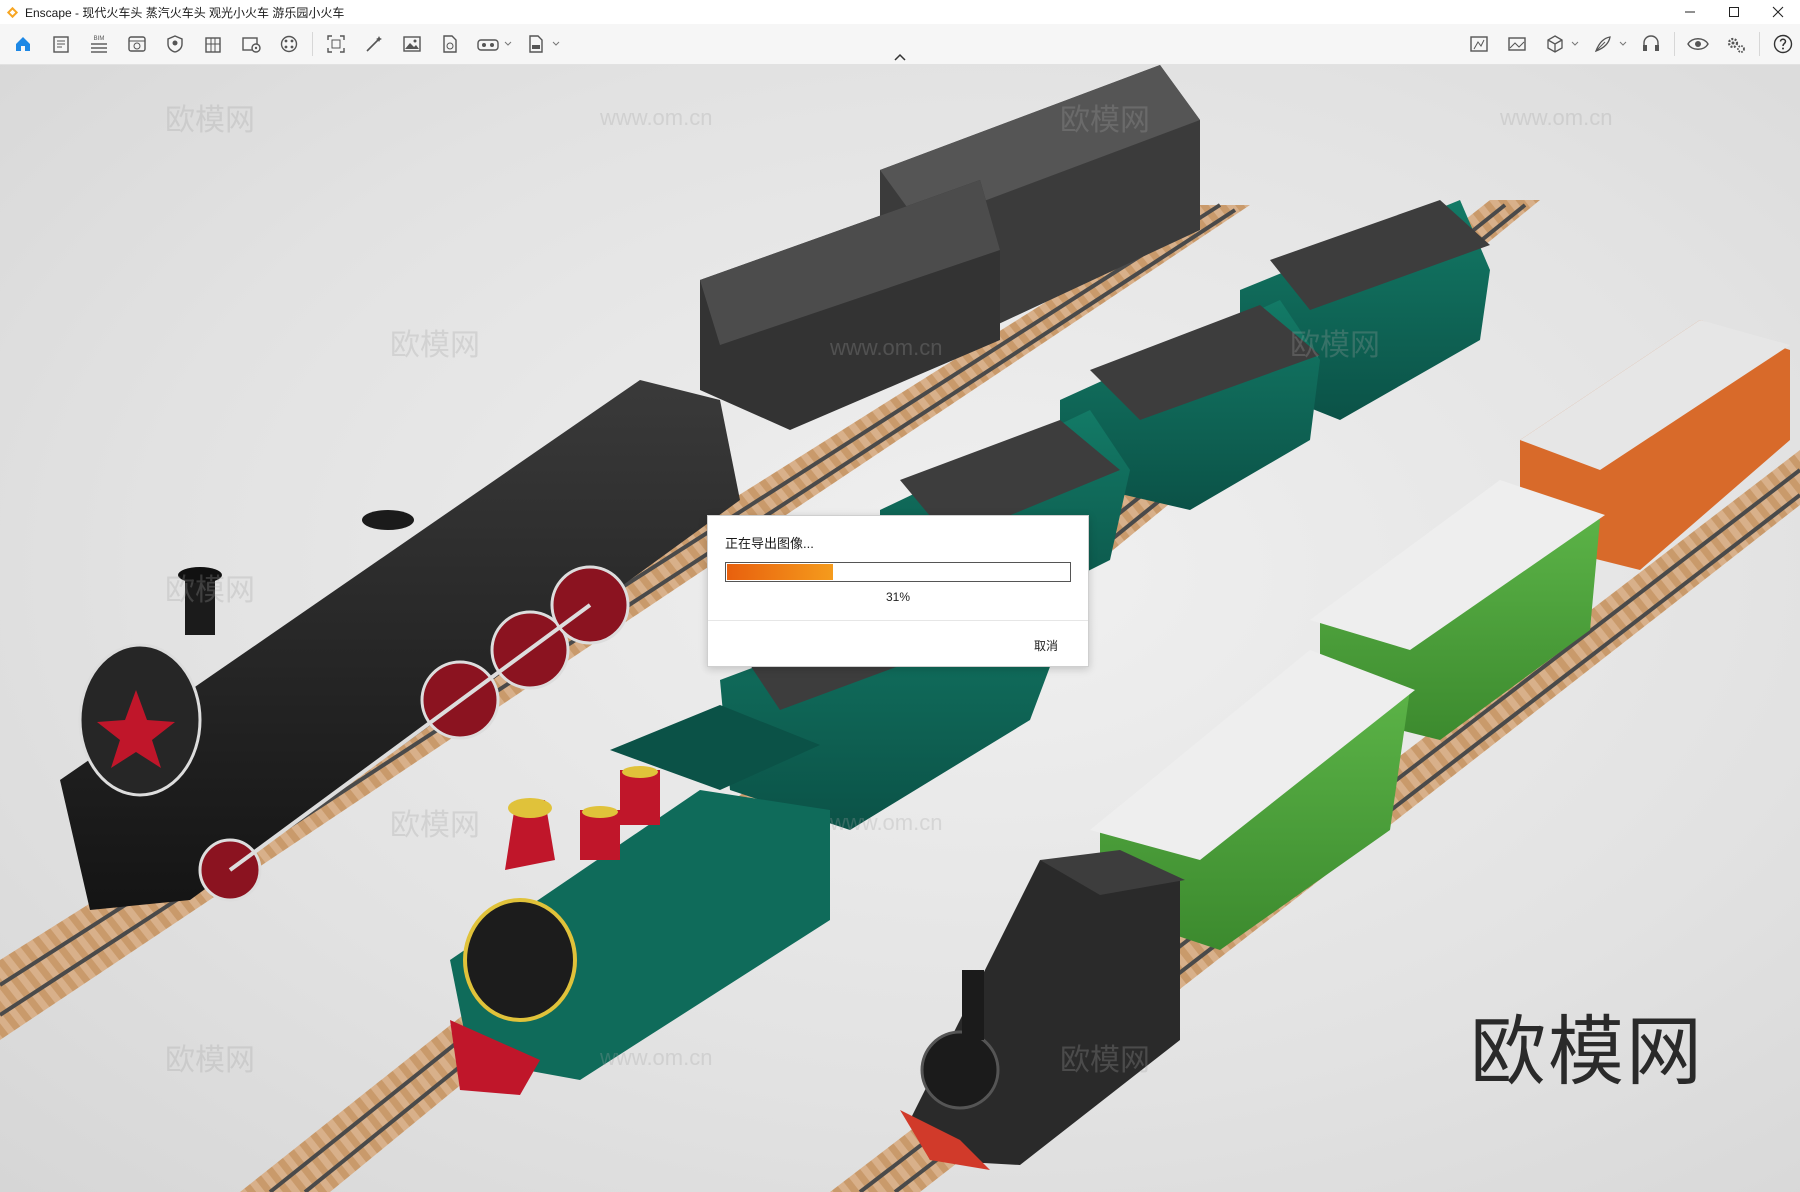 The image size is (1800, 1192). I want to click on export-progress-dialog: 正在导出图像... 31% 取消, so click(898, 591).